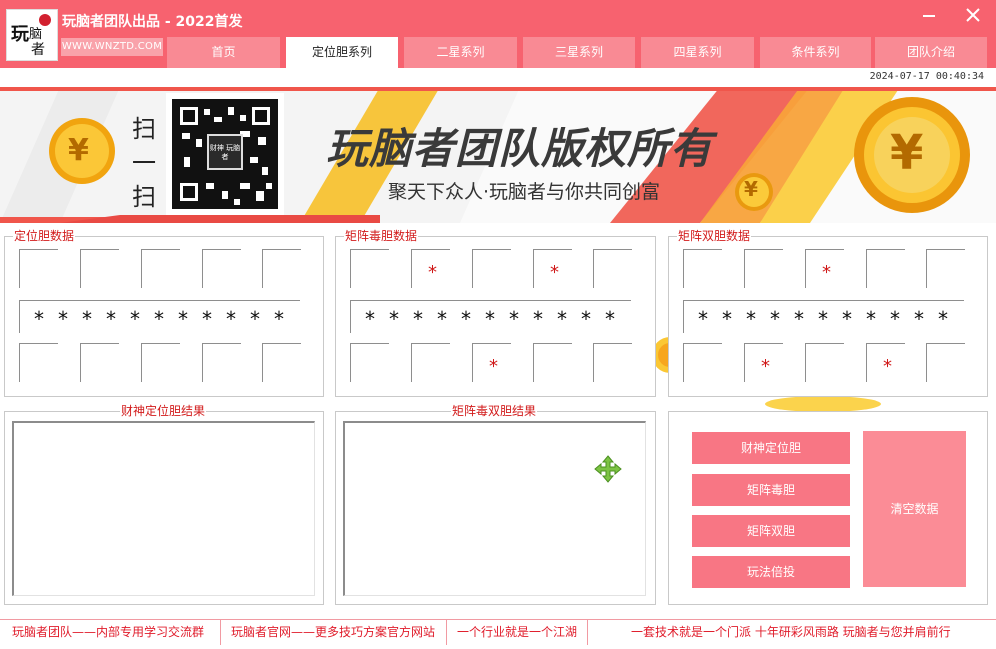 Image resolution: width=996 pixels, height=649 pixels. Describe the element at coordinates (108, 632) in the screenshot. I see `footer-link-group: 玩脑者团队——内部专用学习交流群` at that location.